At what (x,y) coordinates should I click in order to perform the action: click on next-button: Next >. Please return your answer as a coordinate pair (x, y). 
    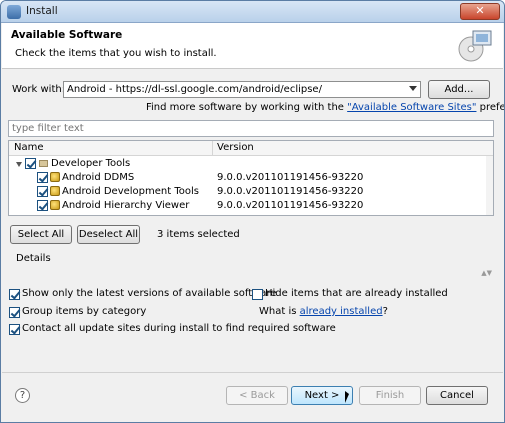
    Looking at the image, I should click on (322, 395).